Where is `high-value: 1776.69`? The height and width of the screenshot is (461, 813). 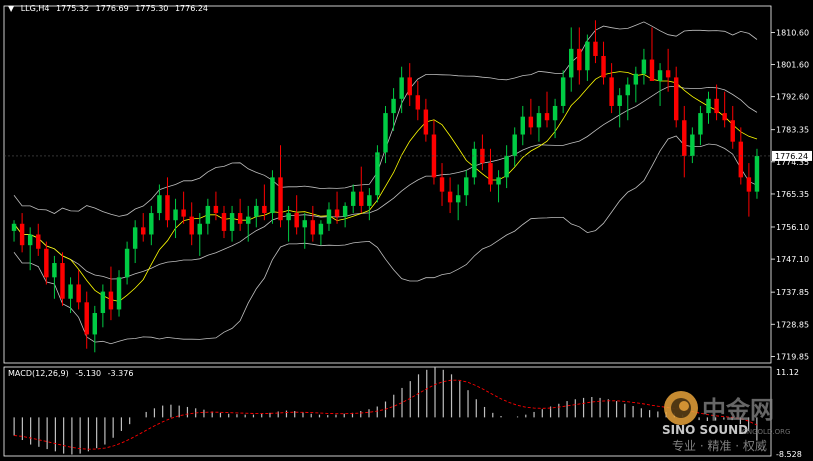
high-value: 1776.69 is located at coordinates (112, 8).